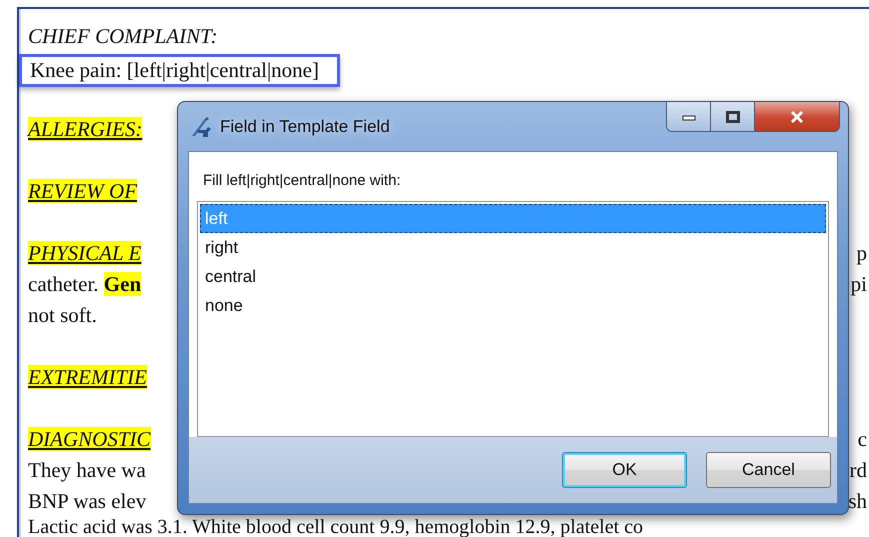 The height and width of the screenshot is (537, 869). Describe the element at coordinates (513, 247) in the screenshot. I see `list-item: right` at that location.